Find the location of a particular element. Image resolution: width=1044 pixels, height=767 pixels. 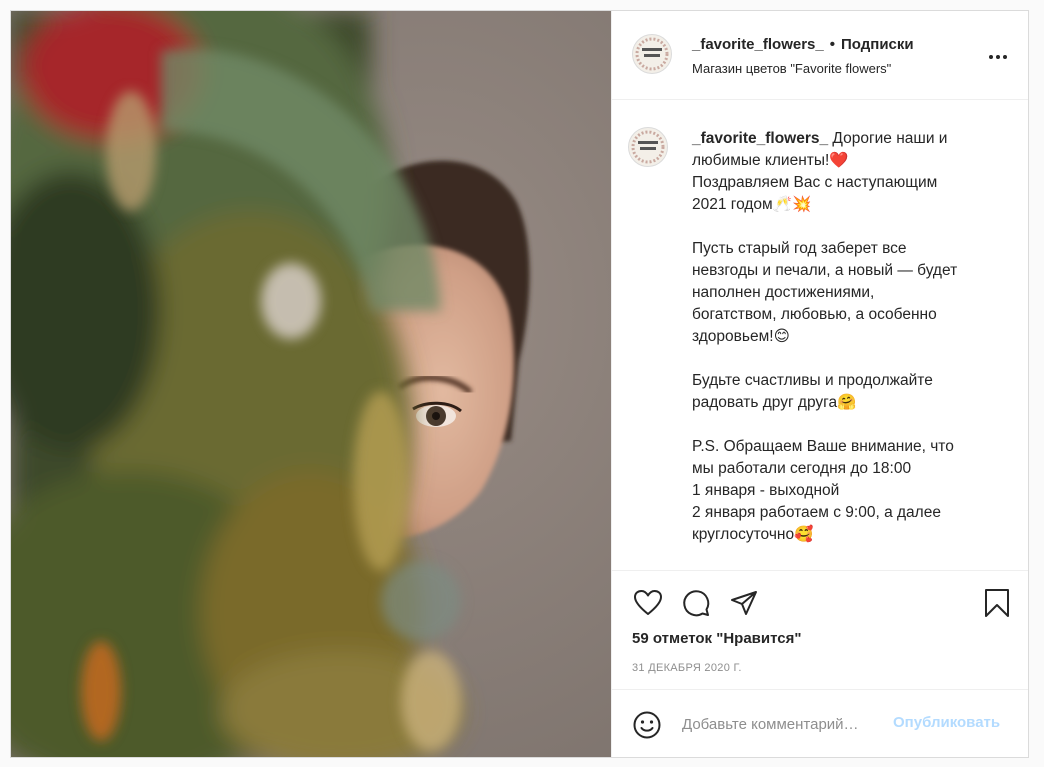

follow-button: Подписки is located at coordinates (877, 44).